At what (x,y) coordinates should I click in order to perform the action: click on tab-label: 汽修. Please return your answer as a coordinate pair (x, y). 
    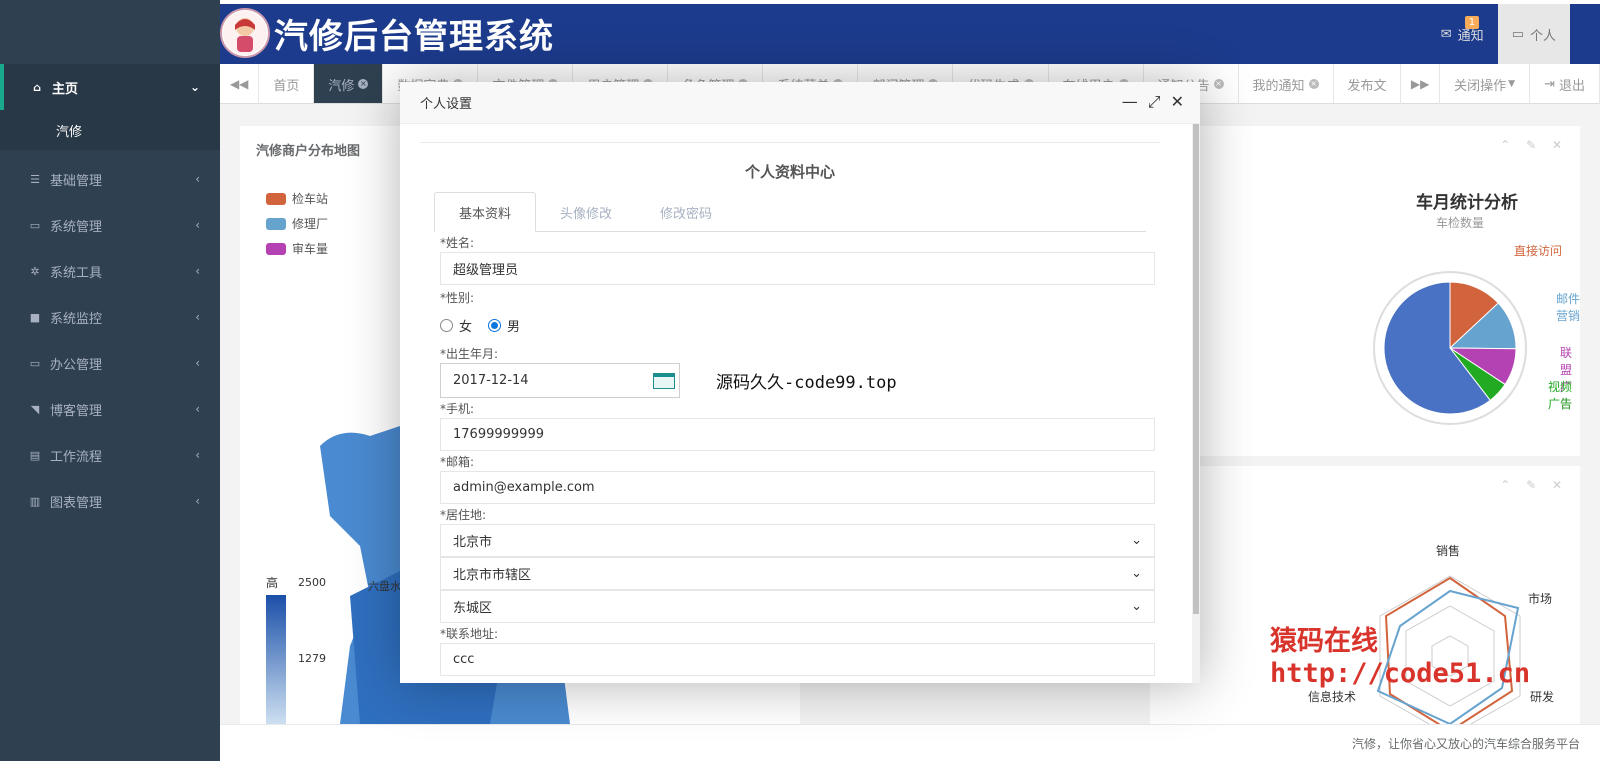
    Looking at the image, I should click on (341, 86).